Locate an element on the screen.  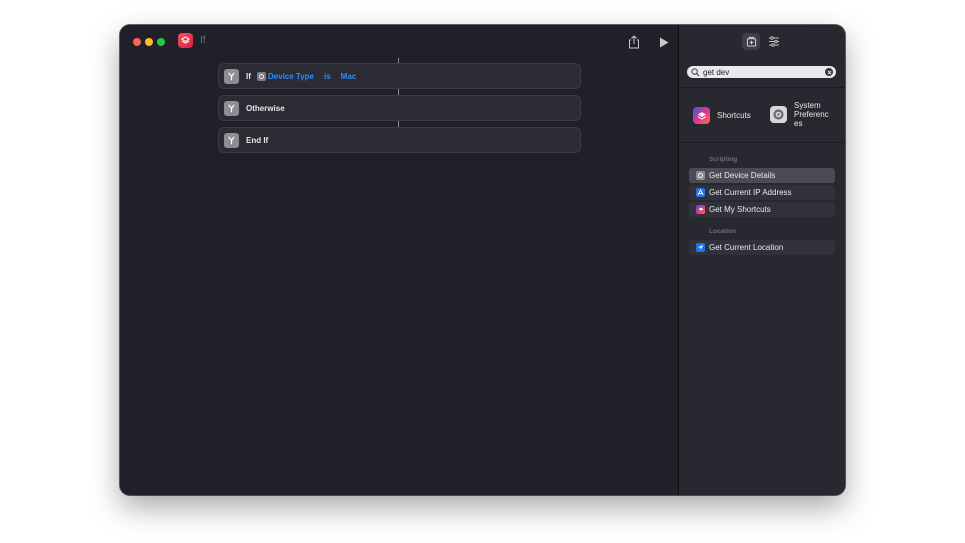
app-tile-shortcuts: Shortcuts is located at coordinates (722, 115).